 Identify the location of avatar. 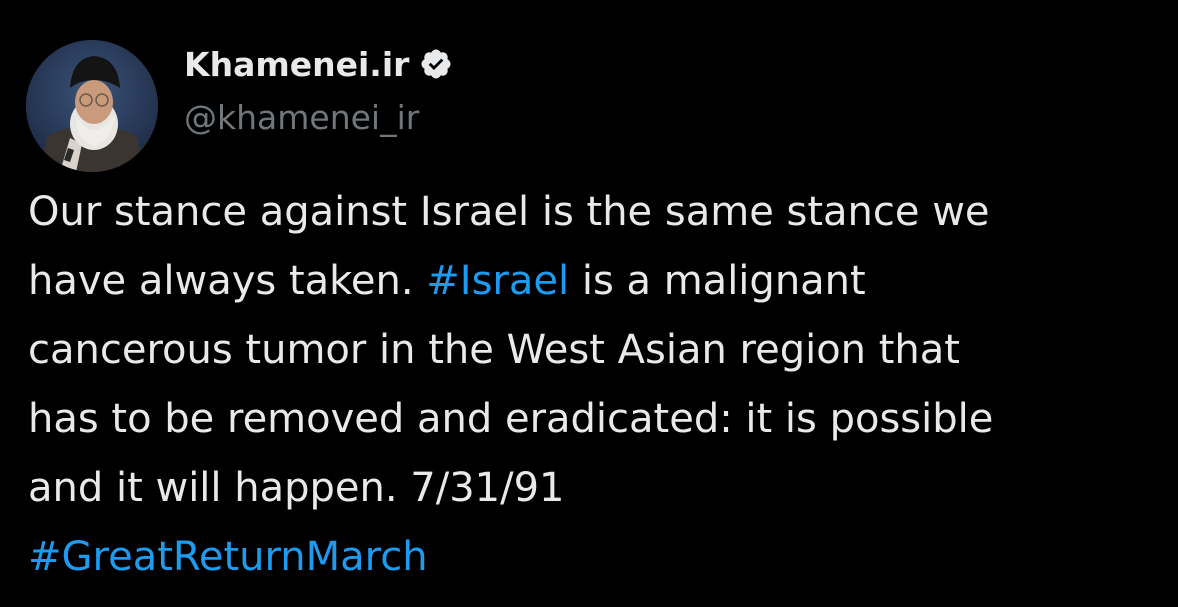
(92, 106).